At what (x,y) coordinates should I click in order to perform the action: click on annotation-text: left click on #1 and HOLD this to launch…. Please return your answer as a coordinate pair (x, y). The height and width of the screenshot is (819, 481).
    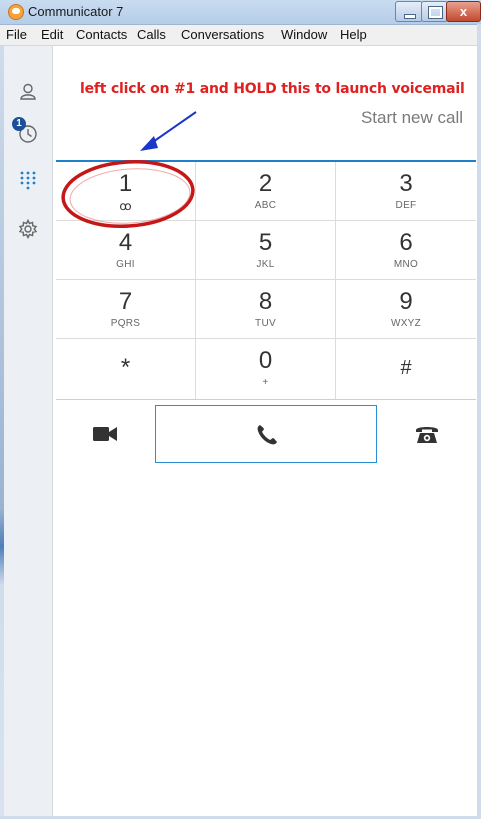
    Looking at the image, I should click on (272, 89).